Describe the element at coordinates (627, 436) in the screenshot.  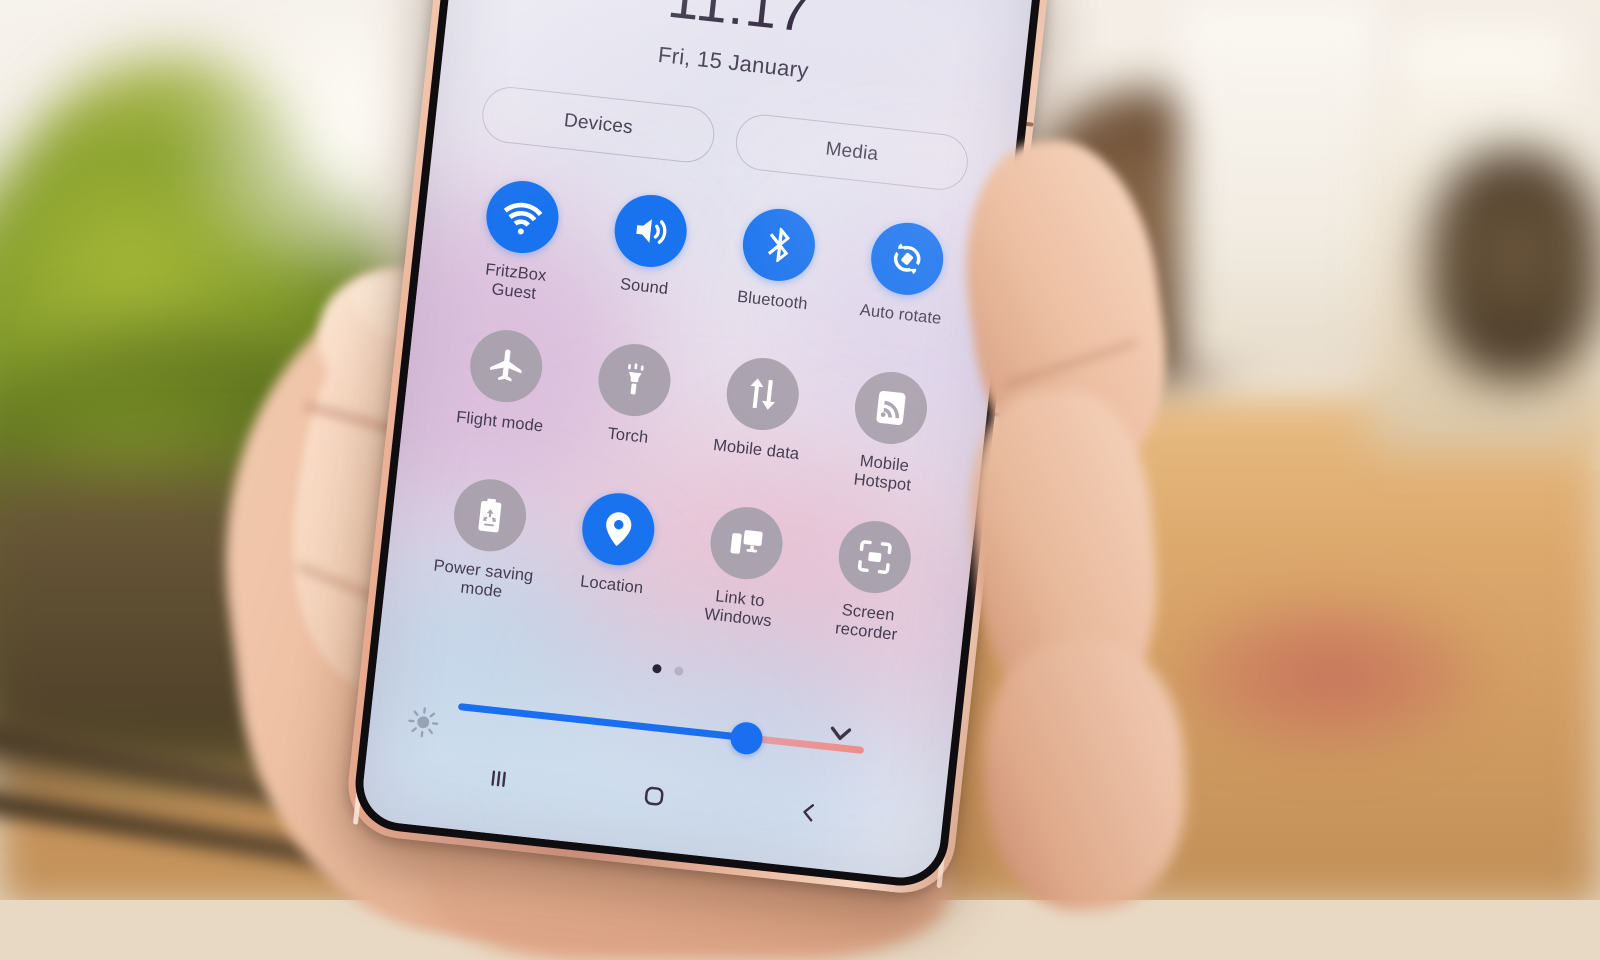
I see `qs-tile-label: Torch` at that location.